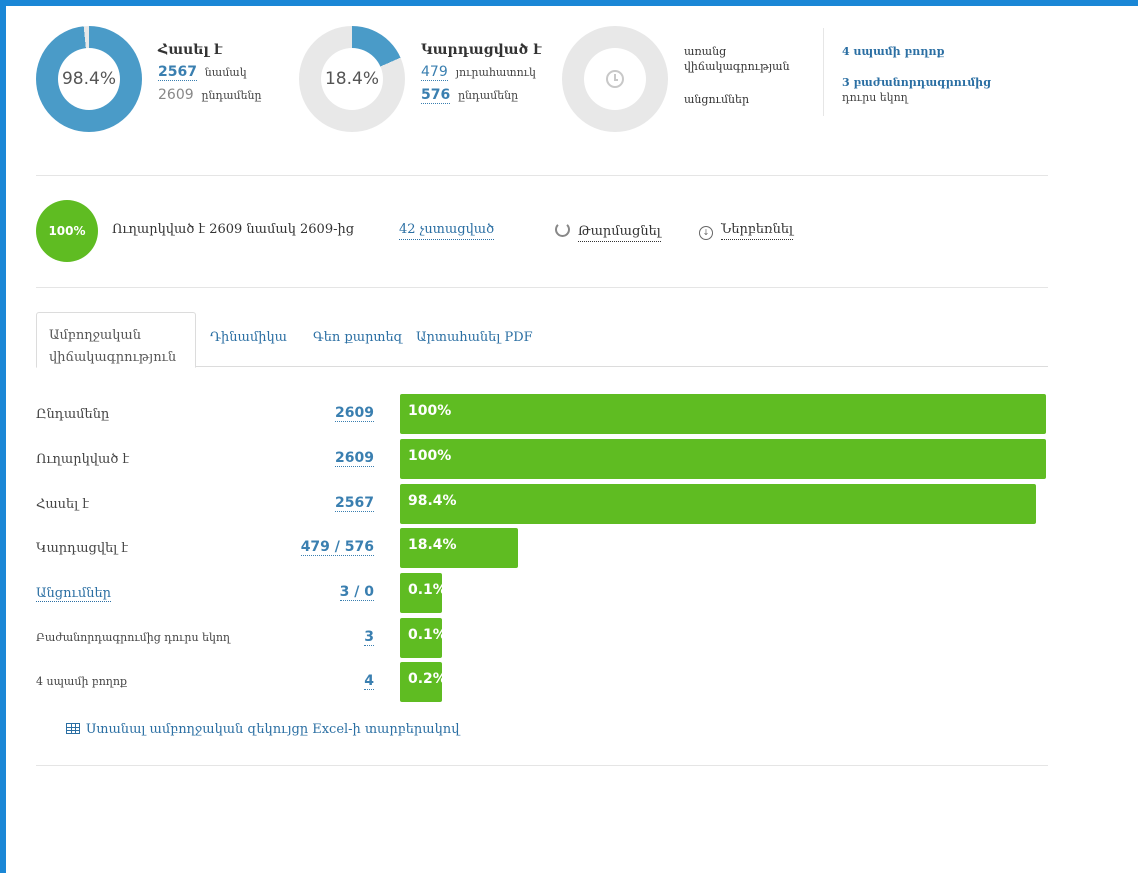 The image size is (1138, 873). I want to click on table-row: Ընդամենը 2609 100%, so click(542, 414).